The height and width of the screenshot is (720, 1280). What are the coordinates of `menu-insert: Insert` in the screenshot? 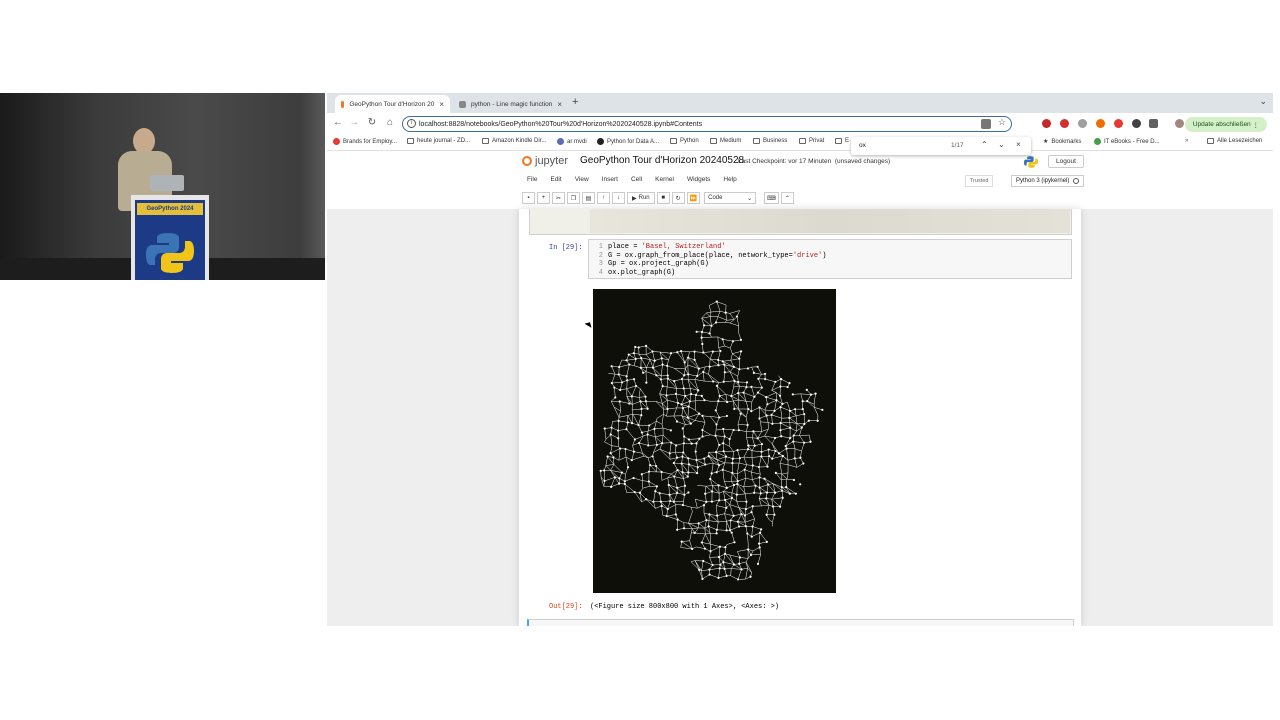 It's located at (610, 181).